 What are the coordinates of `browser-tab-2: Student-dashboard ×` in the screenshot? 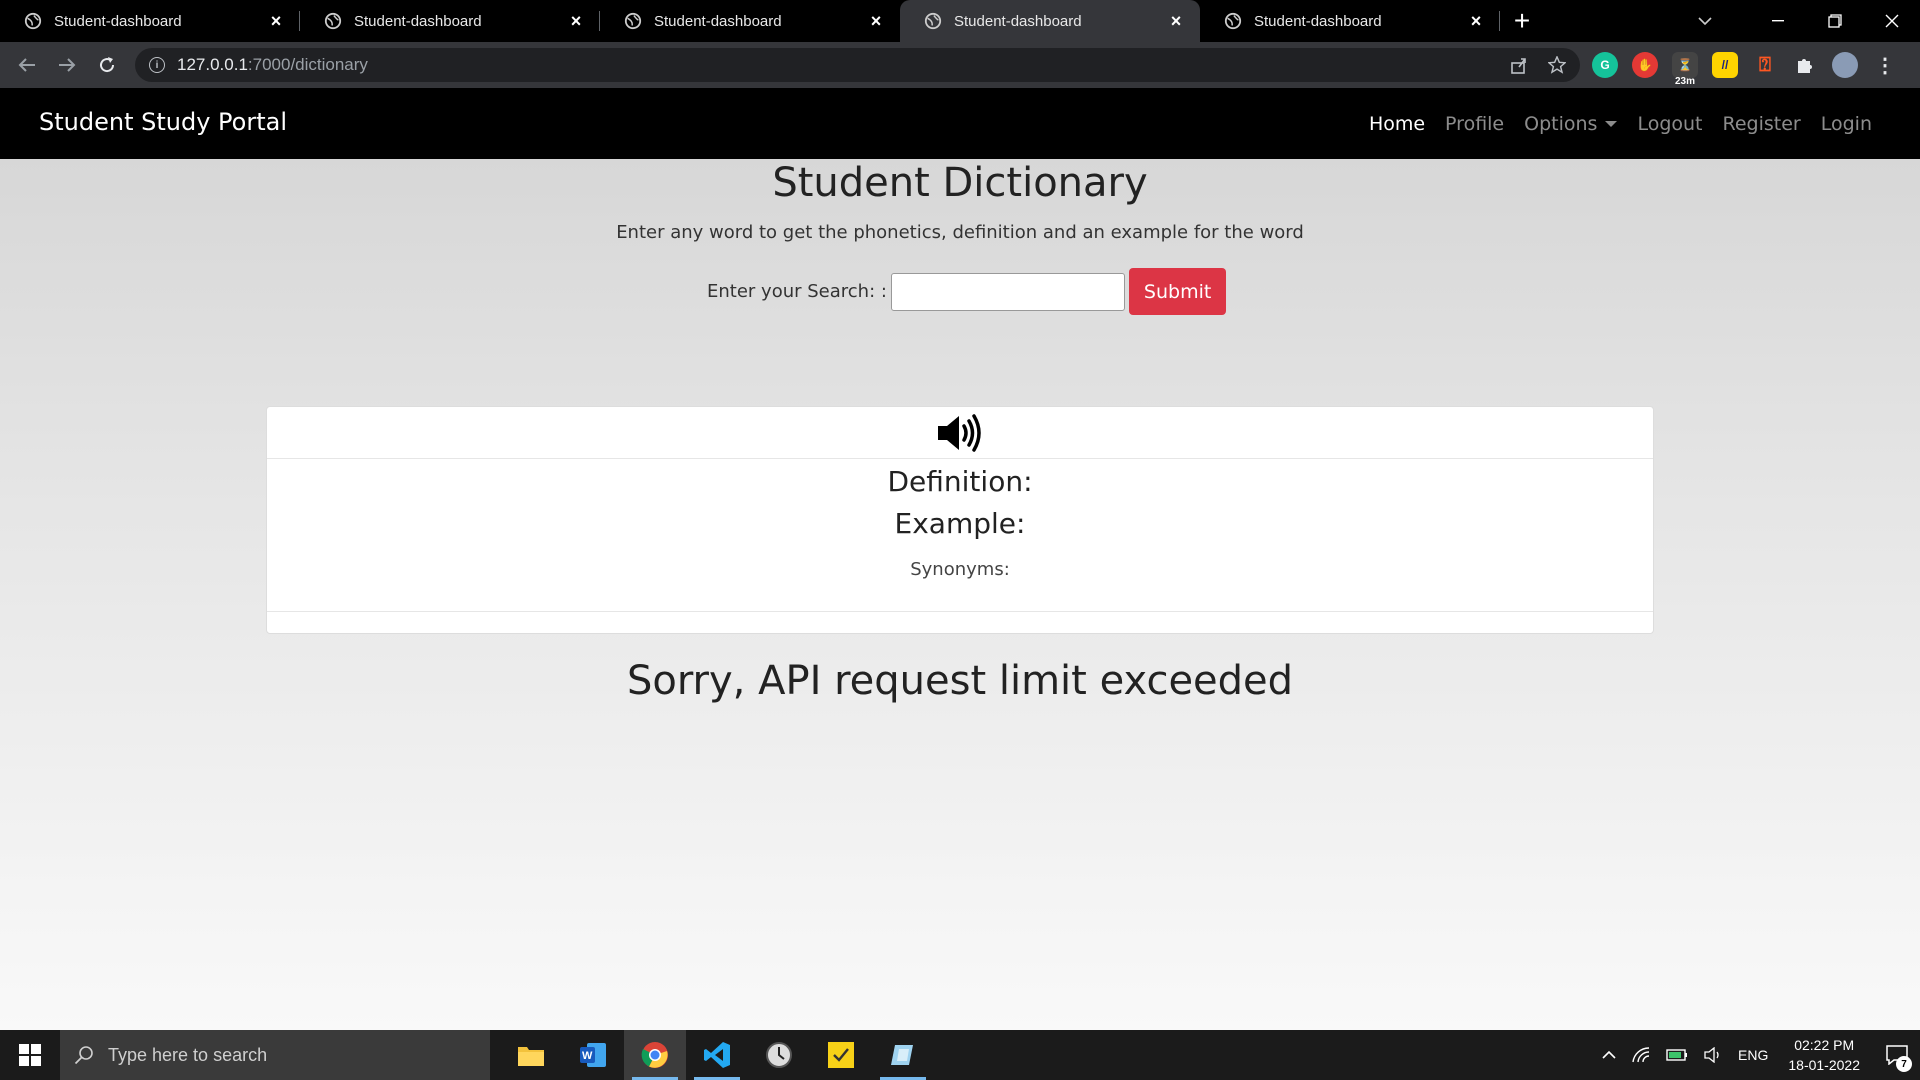 It's located at (450, 21).